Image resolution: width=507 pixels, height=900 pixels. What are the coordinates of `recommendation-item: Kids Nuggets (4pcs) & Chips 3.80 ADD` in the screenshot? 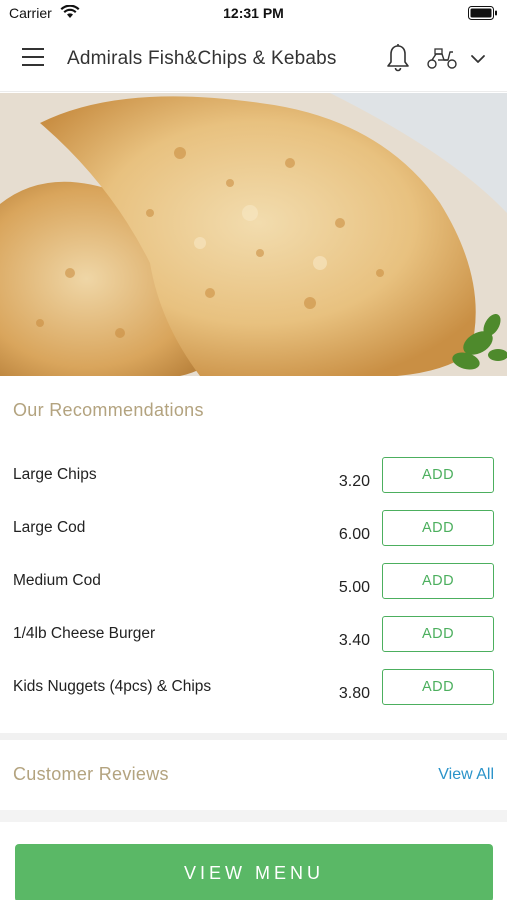 It's located at (253, 700).